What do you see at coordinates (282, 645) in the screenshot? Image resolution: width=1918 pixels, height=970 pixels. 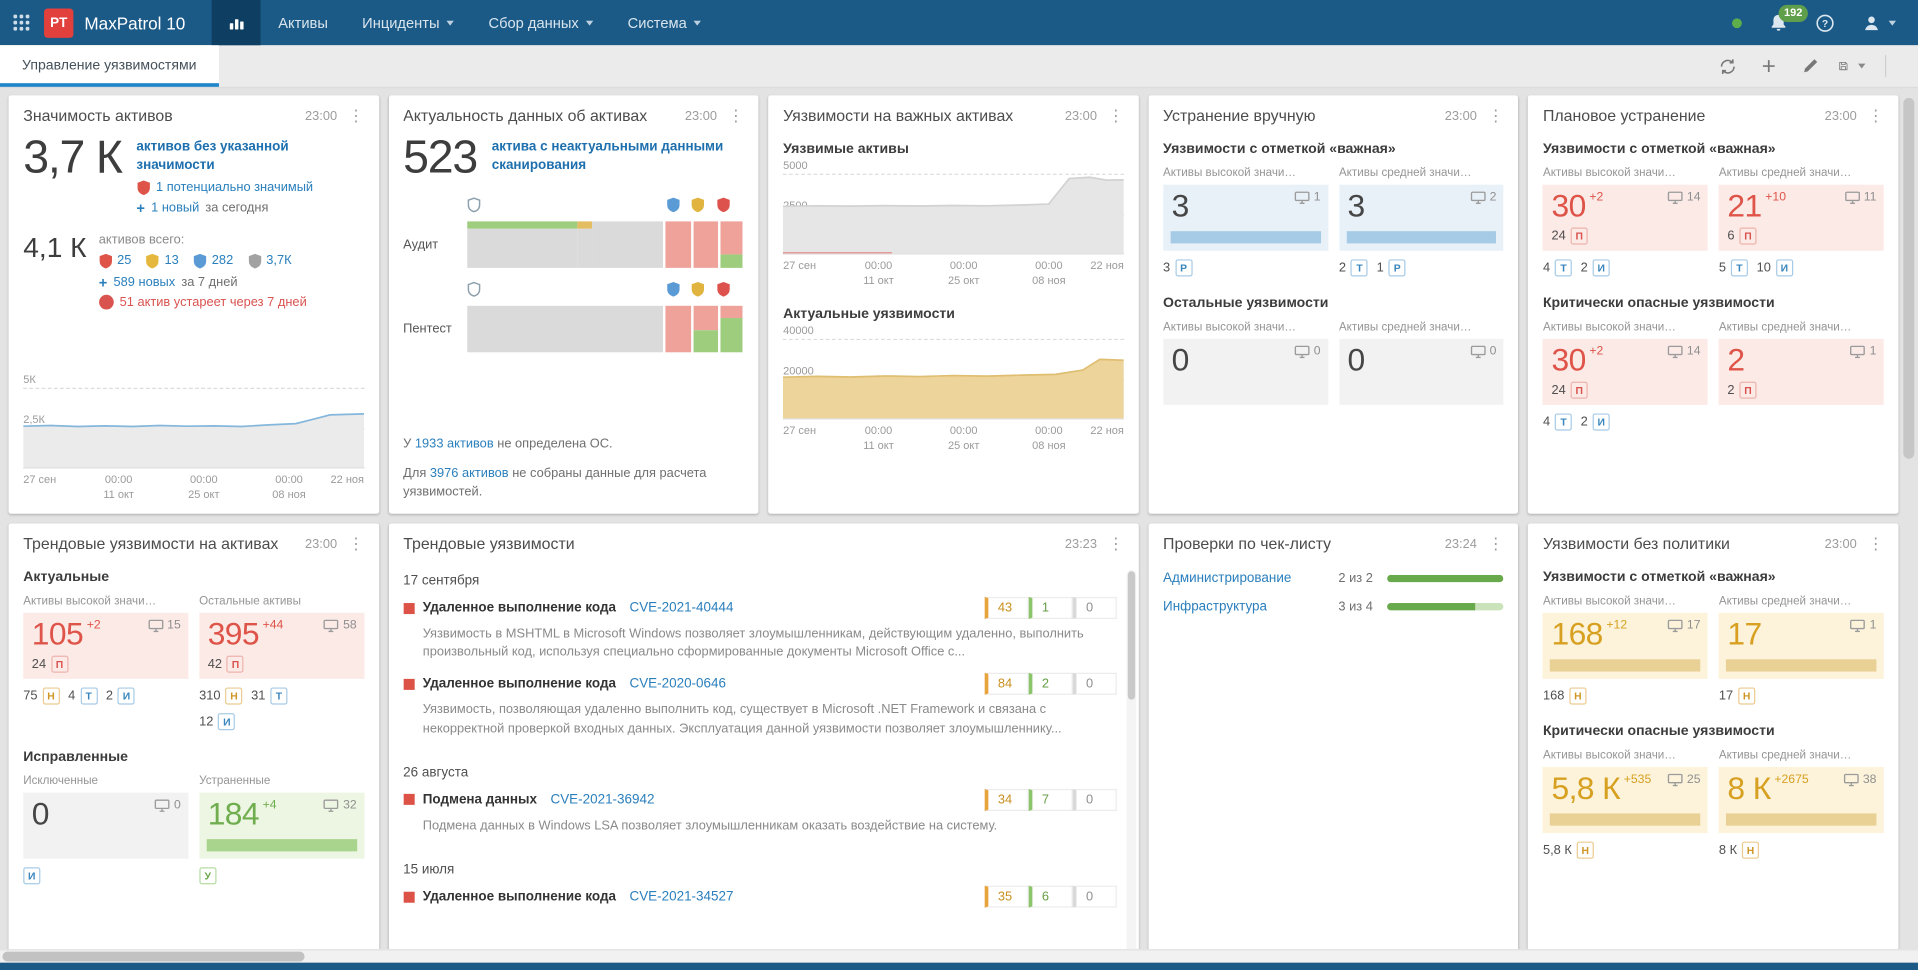 I see `metric-value-box: 395 +44 58 42 П` at bounding box center [282, 645].